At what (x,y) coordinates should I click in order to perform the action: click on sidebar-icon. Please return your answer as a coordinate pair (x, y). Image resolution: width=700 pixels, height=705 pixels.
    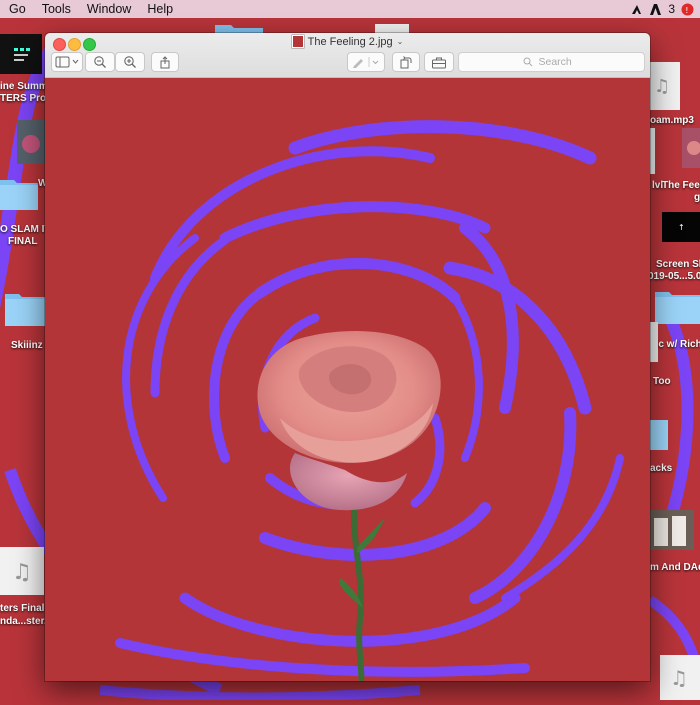
    Looking at the image, I should click on (67, 62).